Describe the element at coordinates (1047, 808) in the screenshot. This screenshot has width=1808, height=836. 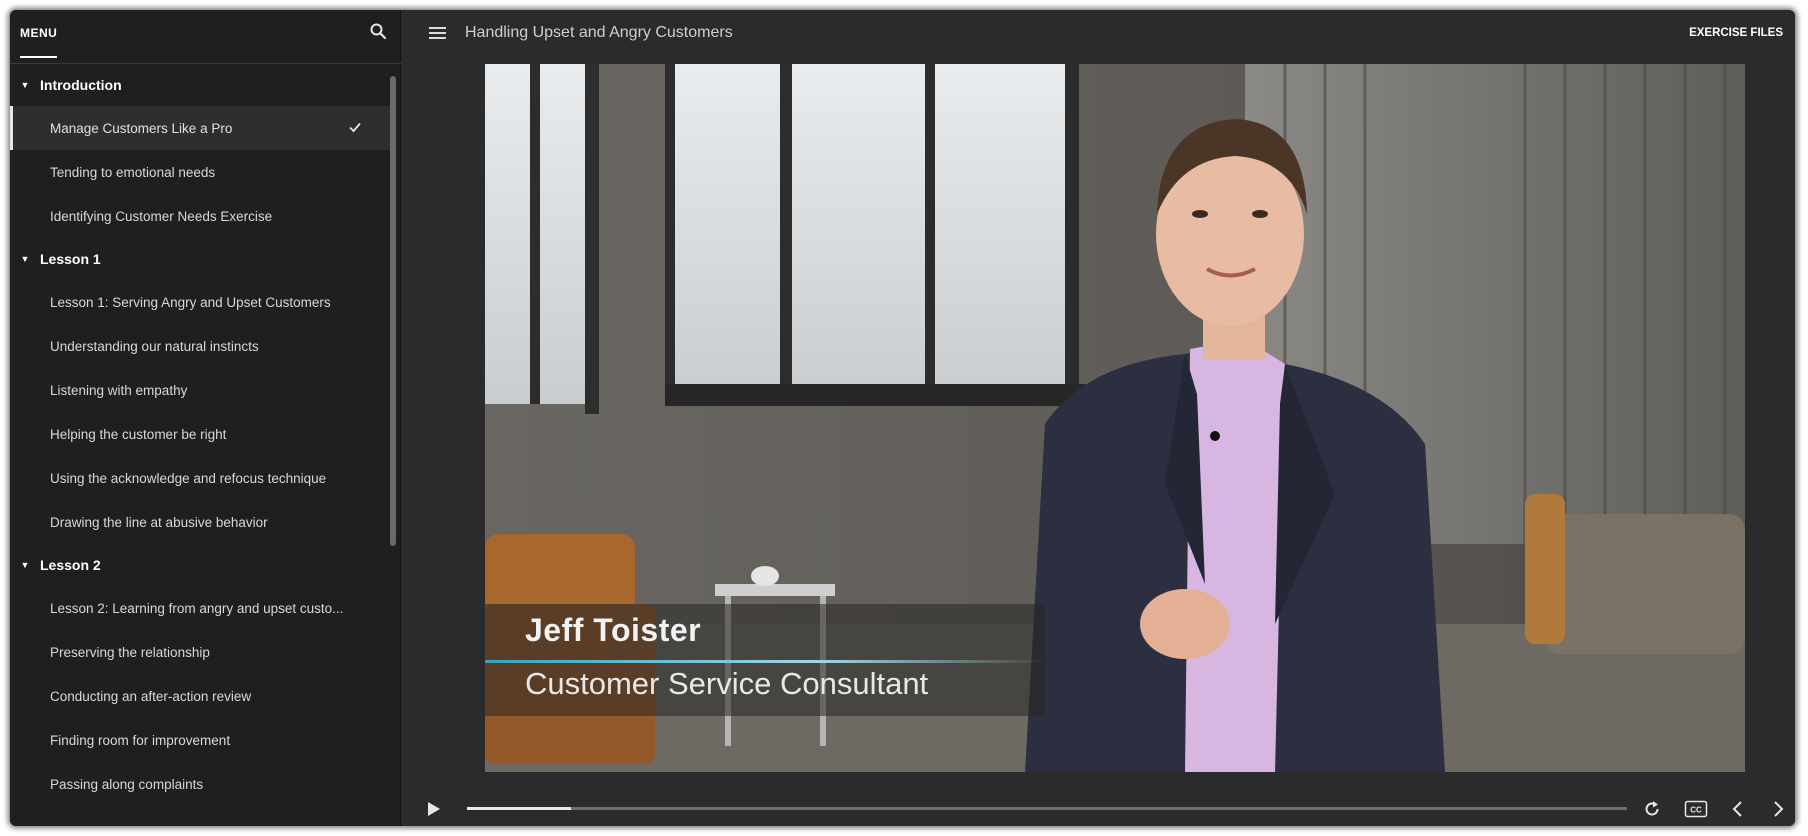
I see `progress-bar` at that location.